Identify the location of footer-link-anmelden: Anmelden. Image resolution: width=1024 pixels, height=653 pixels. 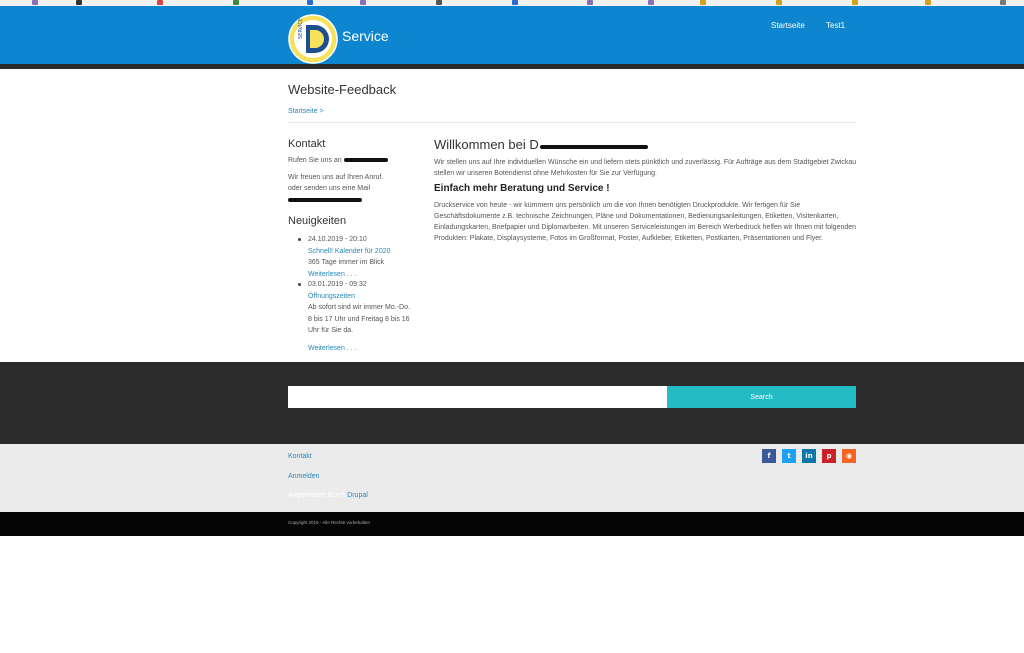
(304, 476).